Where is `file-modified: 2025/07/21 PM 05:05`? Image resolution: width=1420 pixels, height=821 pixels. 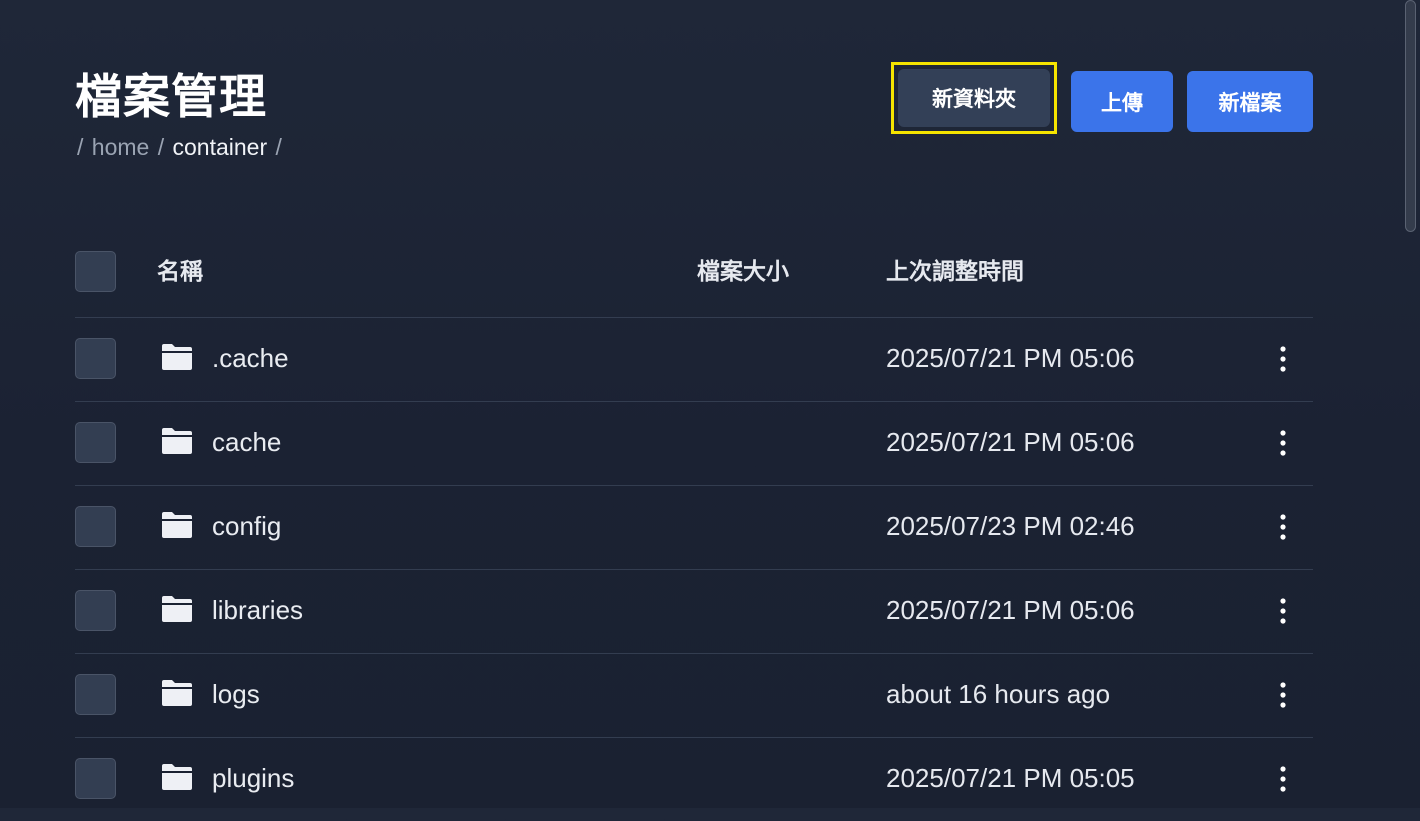 file-modified: 2025/07/21 PM 05:05 is located at coordinates (1010, 778).